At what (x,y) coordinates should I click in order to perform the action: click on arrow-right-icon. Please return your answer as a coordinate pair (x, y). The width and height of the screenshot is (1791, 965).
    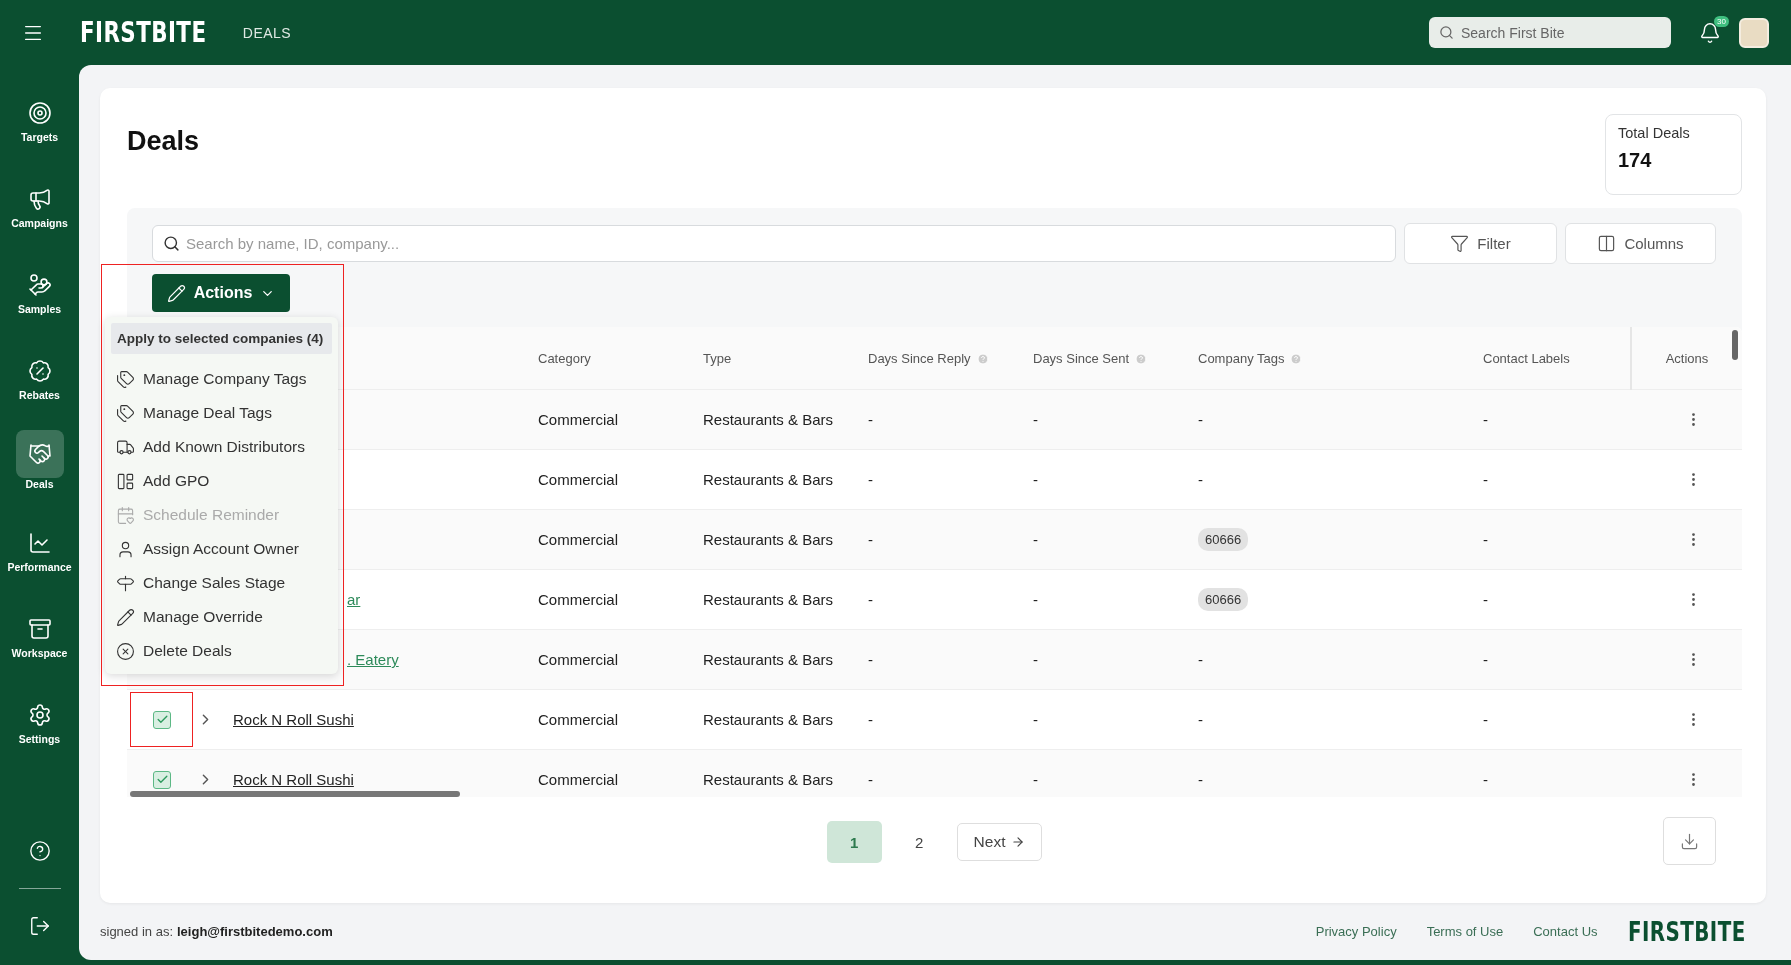
    Looking at the image, I should click on (1018, 842).